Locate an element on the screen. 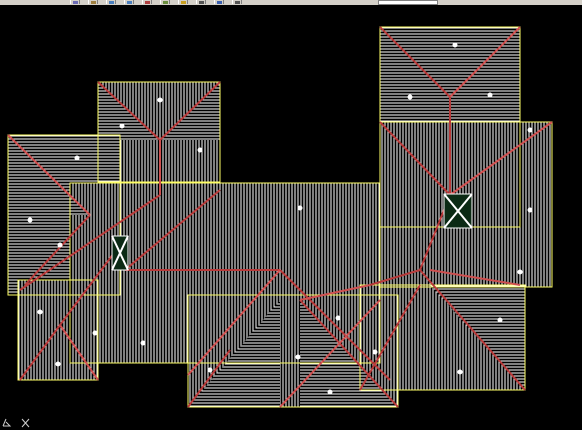  zoom-previous-button is located at coordinates (129, 2).